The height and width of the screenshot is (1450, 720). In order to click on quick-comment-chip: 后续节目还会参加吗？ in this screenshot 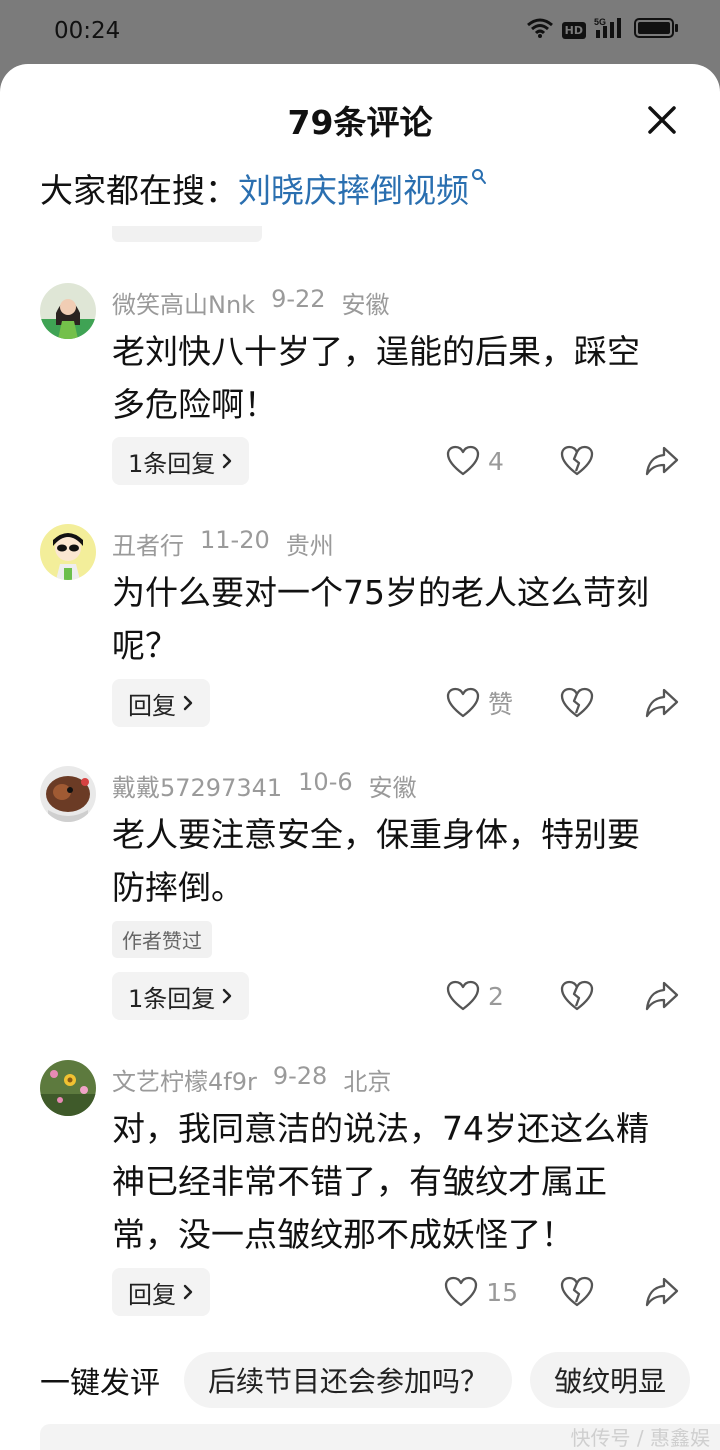, I will do `click(348, 1380)`.